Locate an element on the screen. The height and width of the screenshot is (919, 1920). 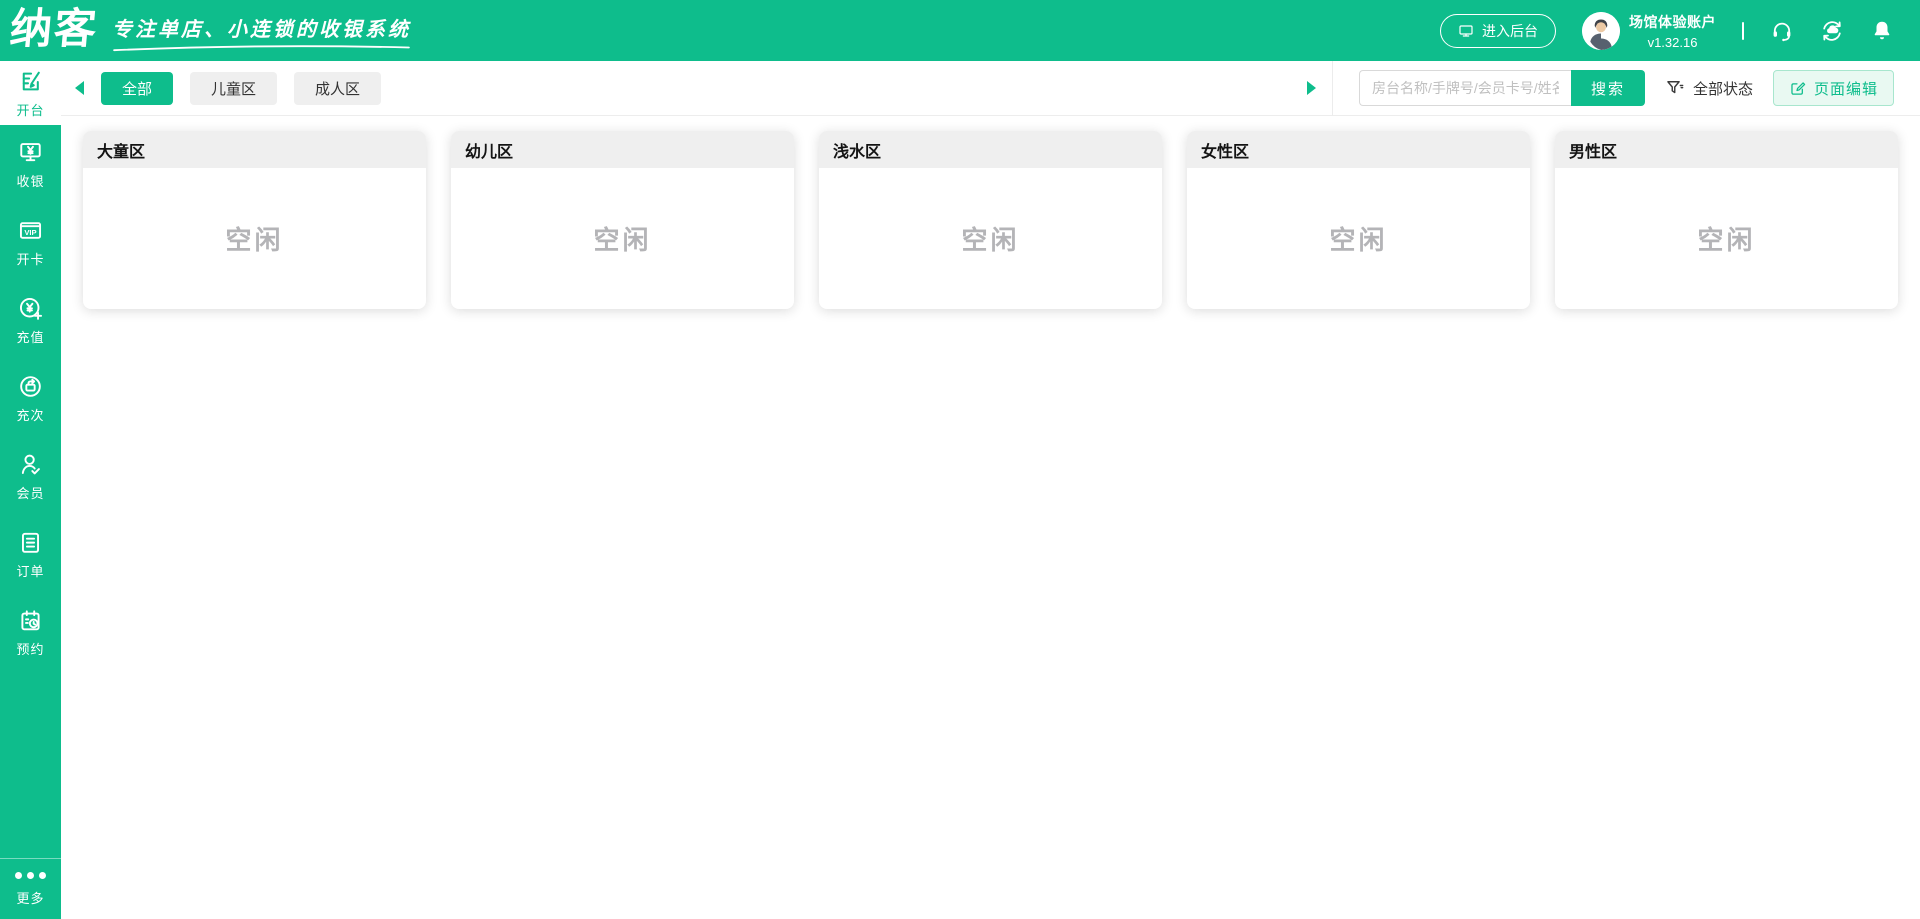
tab-adult-area: 成人区 is located at coordinates (338, 88).